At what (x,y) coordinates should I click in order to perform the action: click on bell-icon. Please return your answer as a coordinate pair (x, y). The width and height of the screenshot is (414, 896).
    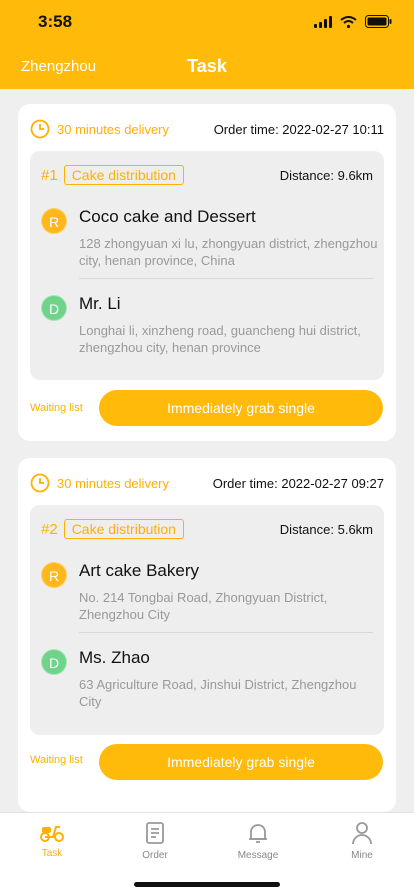
    Looking at the image, I should click on (258, 833).